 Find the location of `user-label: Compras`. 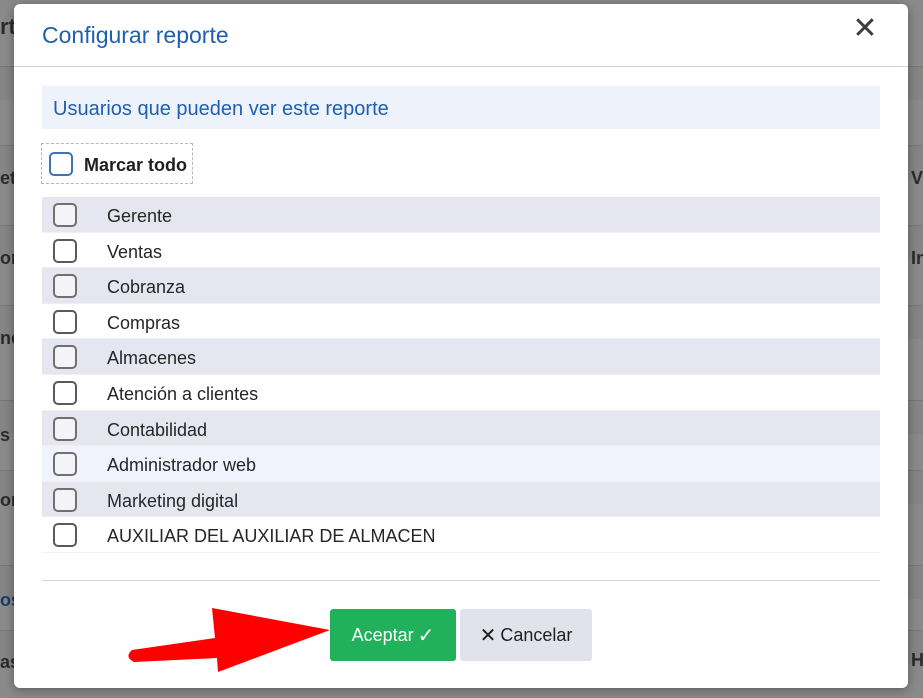

user-label: Compras is located at coordinates (144, 322).